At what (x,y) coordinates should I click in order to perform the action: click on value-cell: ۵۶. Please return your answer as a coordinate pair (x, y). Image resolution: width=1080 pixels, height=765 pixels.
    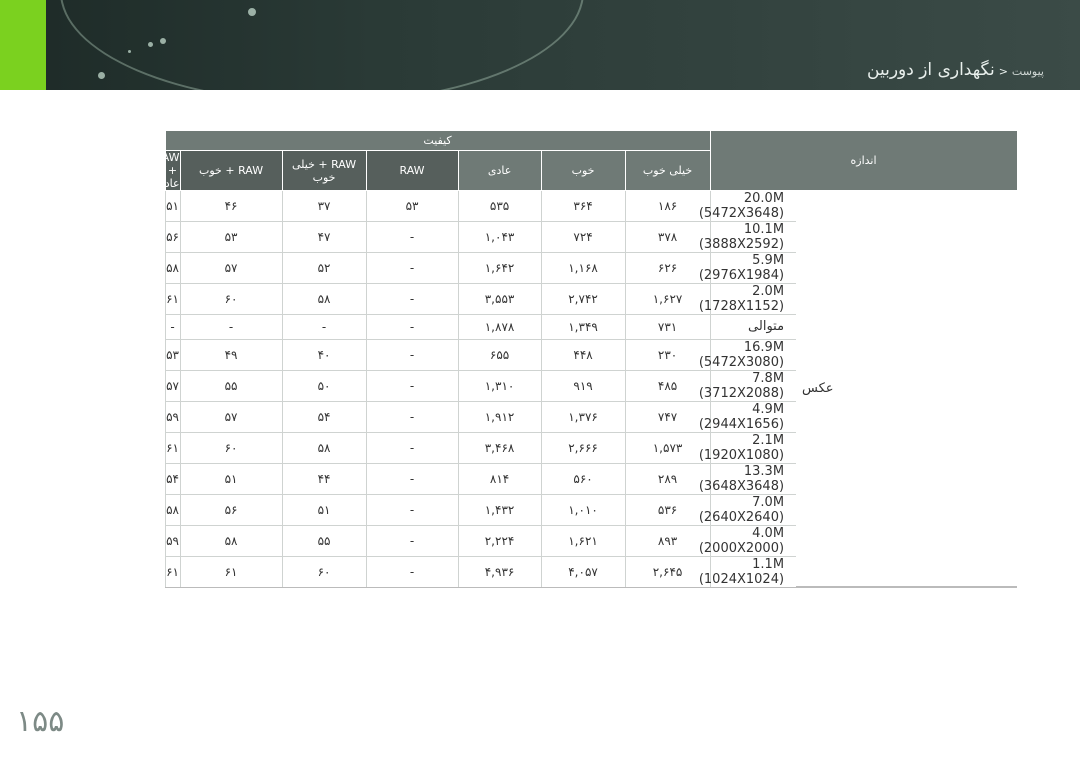
    Looking at the image, I should click on (231, 510).